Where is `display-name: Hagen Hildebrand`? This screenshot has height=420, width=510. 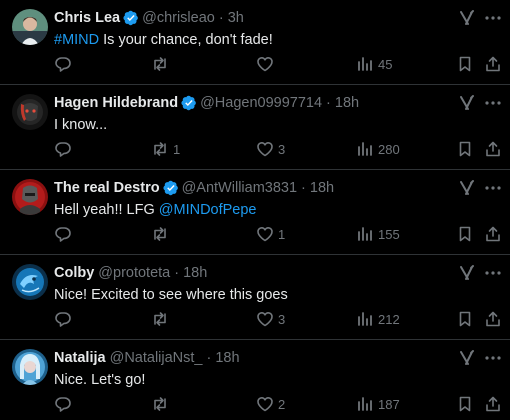
display-name: Hagen Hildebrand is located at coordinates (116, 103).